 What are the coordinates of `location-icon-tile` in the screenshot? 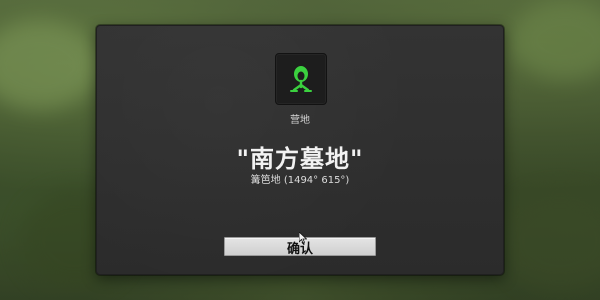 It's located at (301, 79).